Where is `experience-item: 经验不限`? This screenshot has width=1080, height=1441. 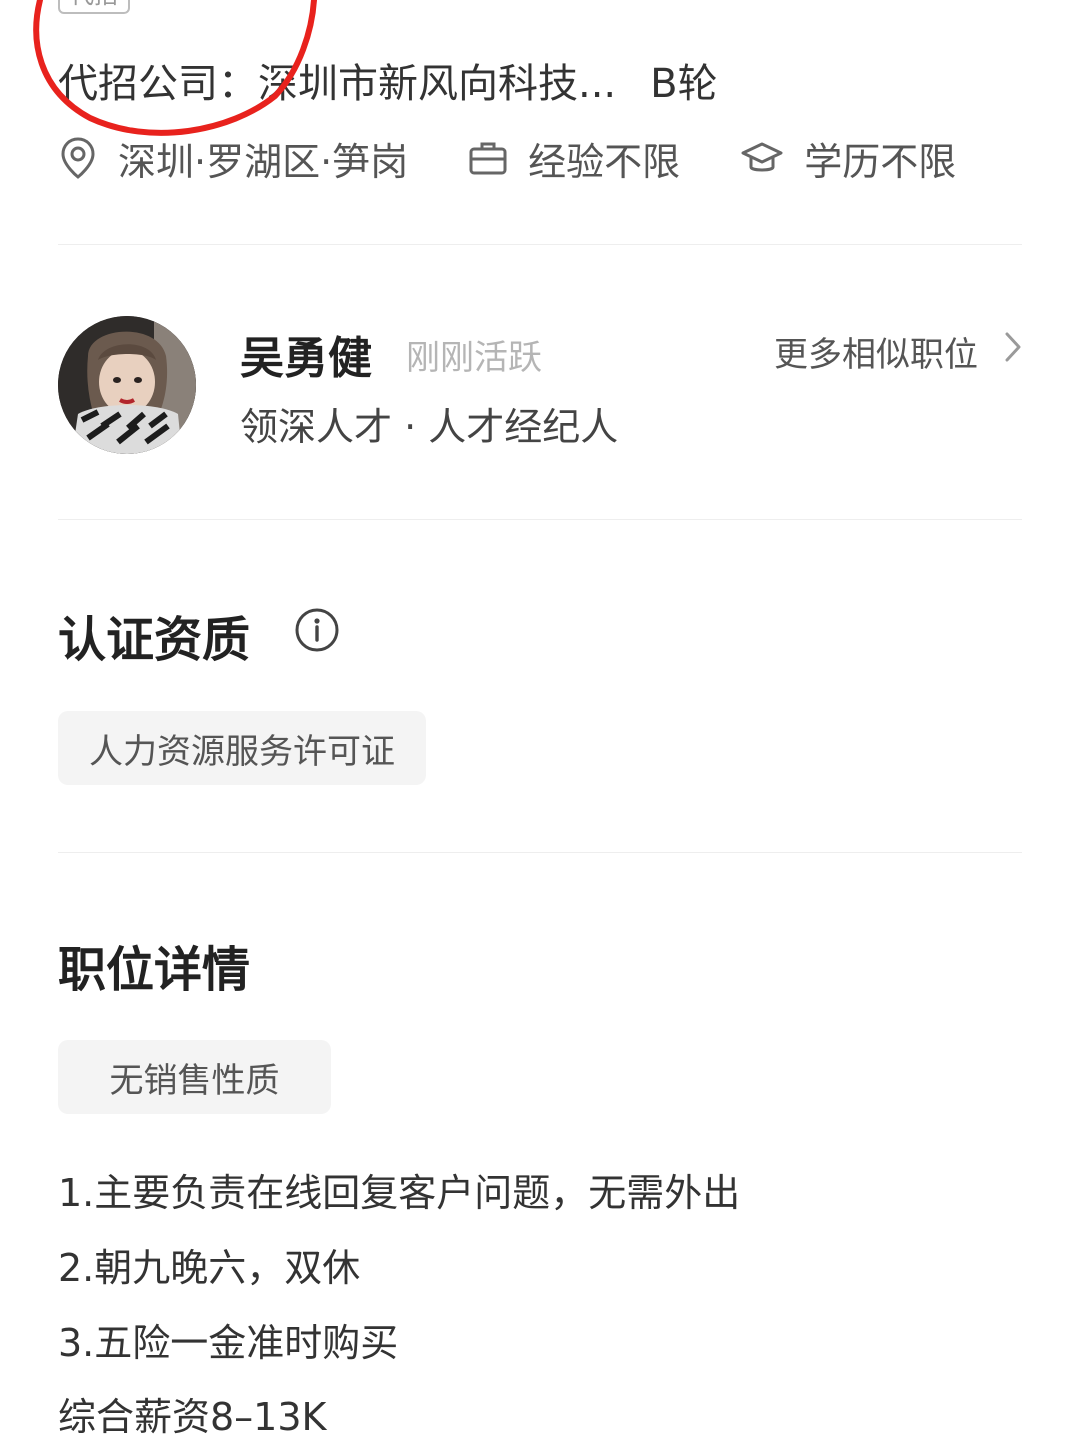
experience-item: 经验不限 is located at coordinates (574, 158).